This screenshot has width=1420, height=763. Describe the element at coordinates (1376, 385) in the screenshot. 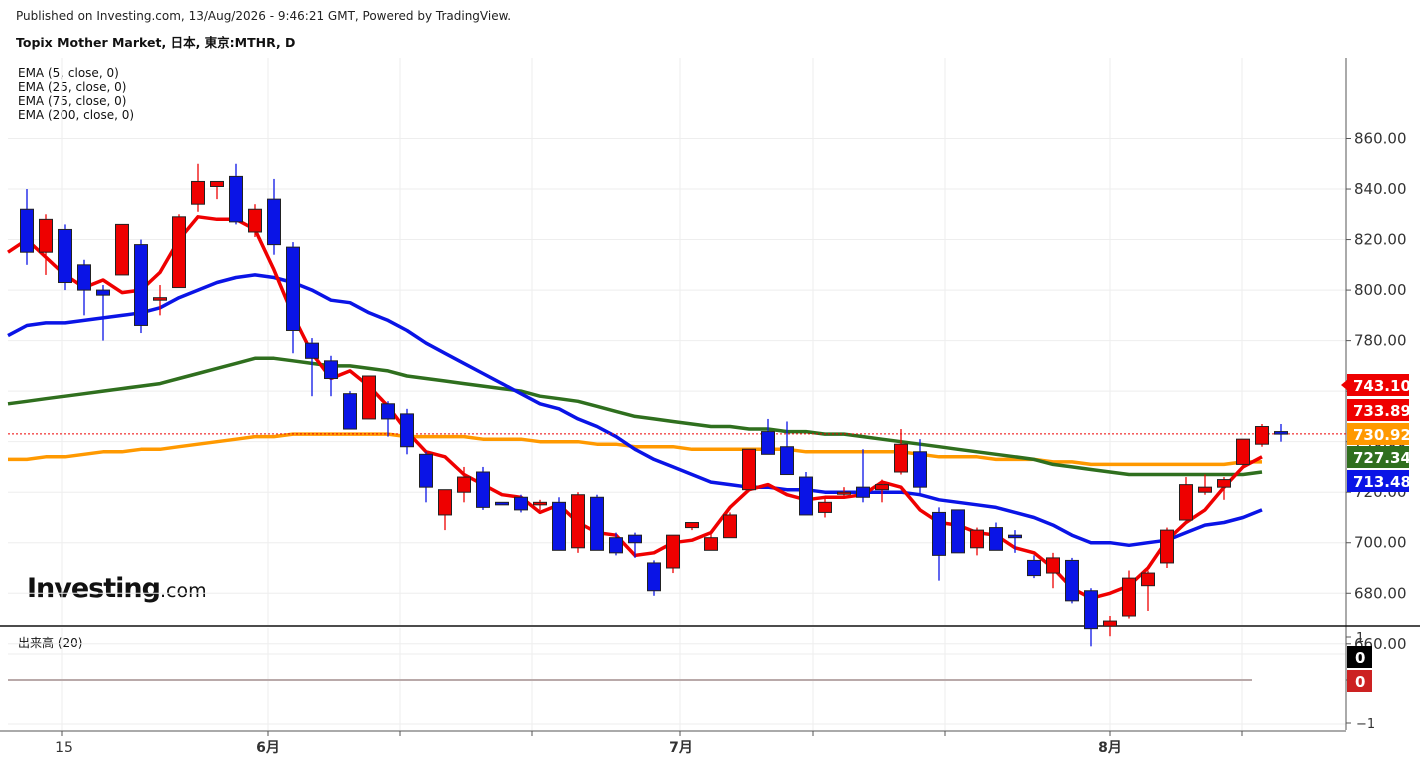

I see `price-badge: 743.10` at that location.